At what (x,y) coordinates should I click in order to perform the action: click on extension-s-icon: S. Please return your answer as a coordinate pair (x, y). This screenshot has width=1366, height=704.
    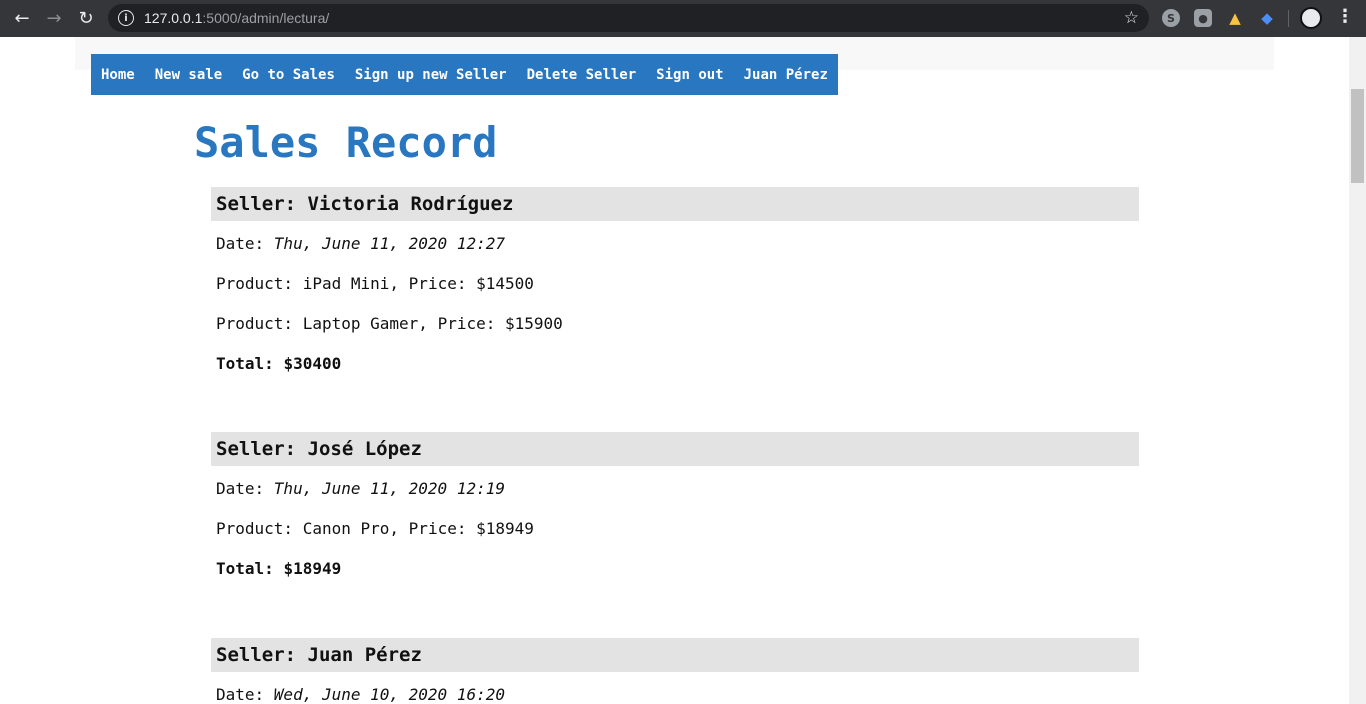
    Looking at the image, I should click on (1171, 18).